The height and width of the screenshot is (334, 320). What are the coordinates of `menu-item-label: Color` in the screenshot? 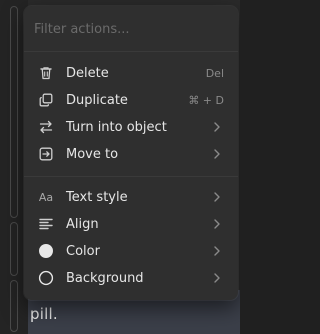 It's located at (83, 251).